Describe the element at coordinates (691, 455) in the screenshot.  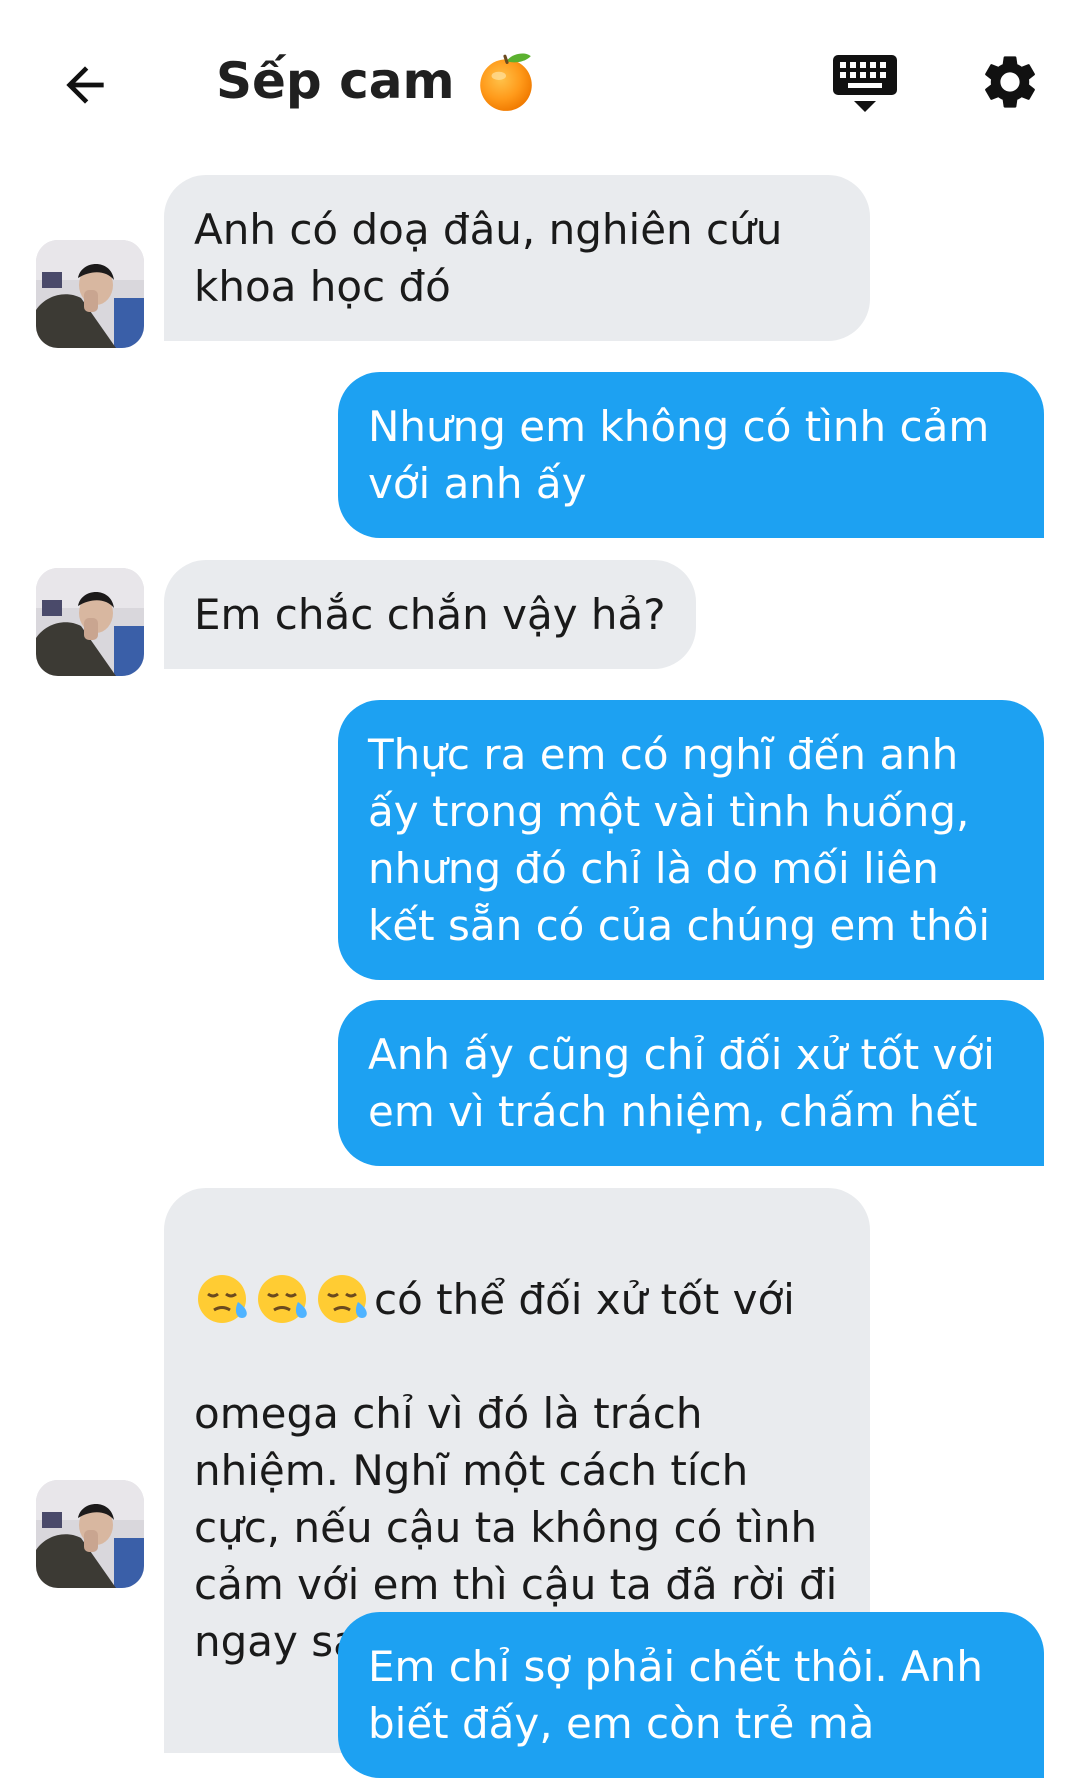
I see `outgoing-message: Nhưng em không có tình cảm với anh ấy` at that location.